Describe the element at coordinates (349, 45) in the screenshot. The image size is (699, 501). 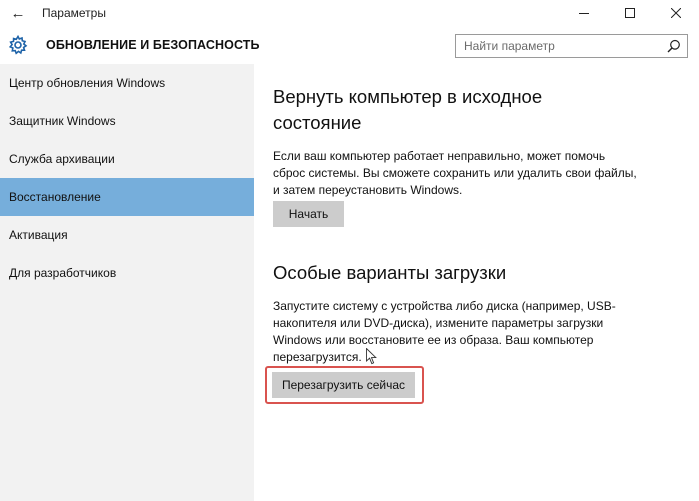
I see `settings-header: ОБНОВЛЕНИЕ И БЕЗОПАСНОСТЬ` at that location.